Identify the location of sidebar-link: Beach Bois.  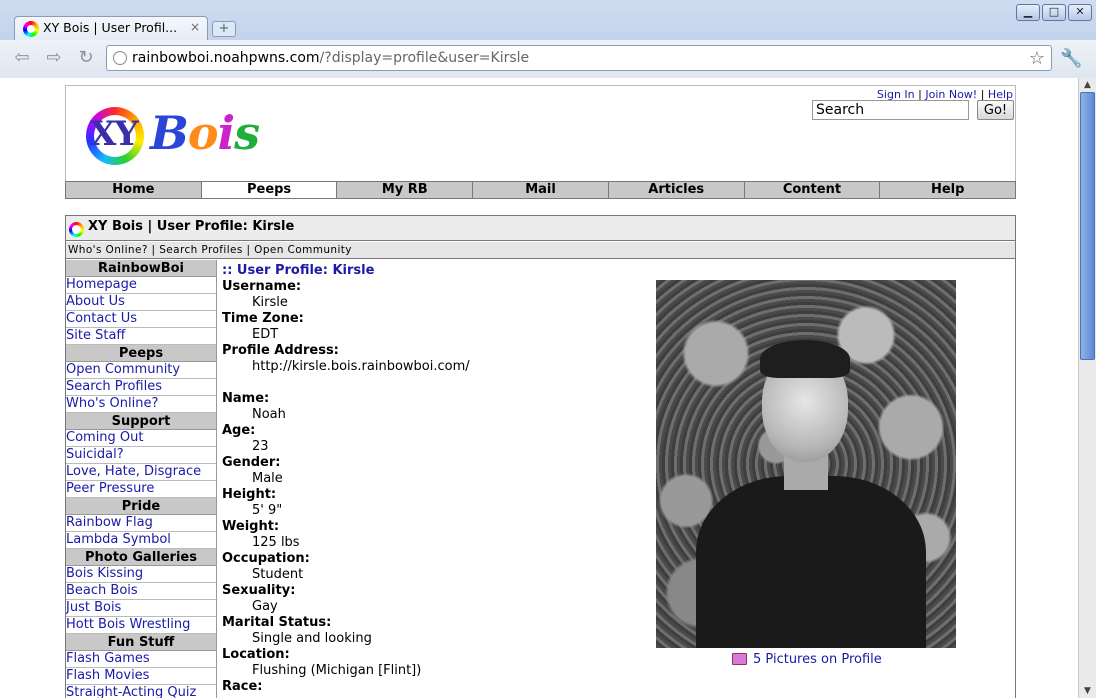
(141, 591).